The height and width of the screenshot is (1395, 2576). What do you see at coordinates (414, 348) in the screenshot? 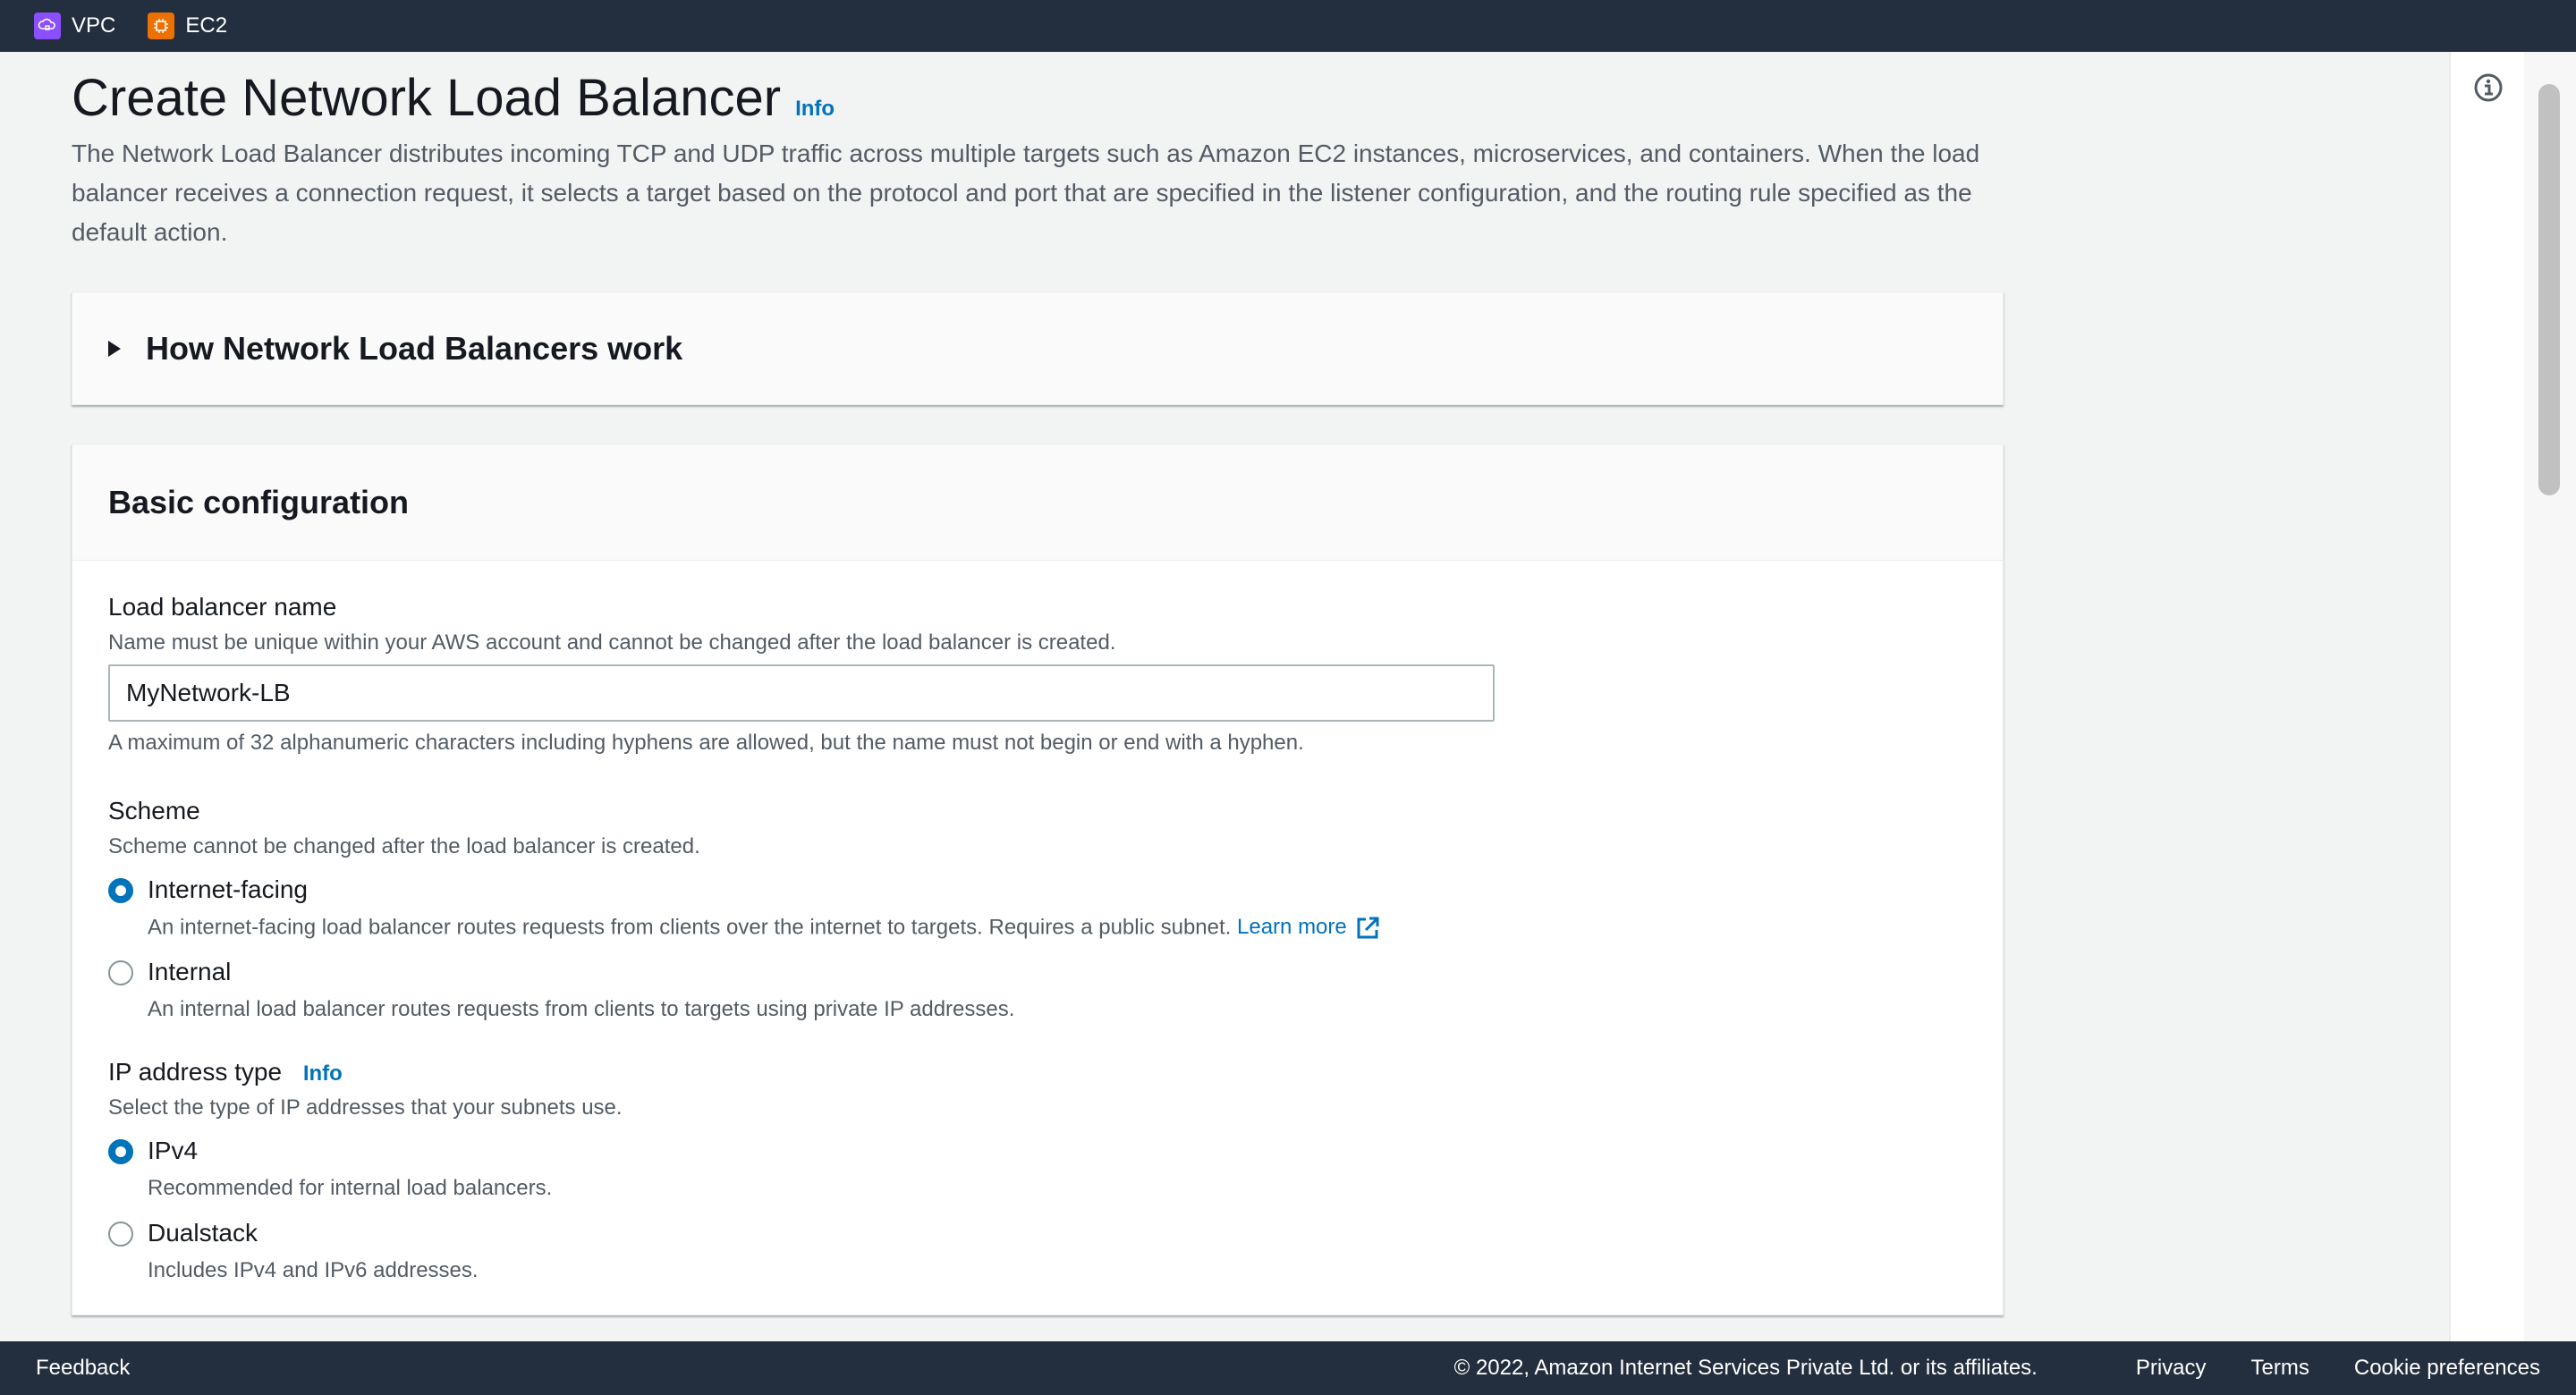
I see `how-it-works-title: How Network Load Balancers work` at bounding box center [414, 348].